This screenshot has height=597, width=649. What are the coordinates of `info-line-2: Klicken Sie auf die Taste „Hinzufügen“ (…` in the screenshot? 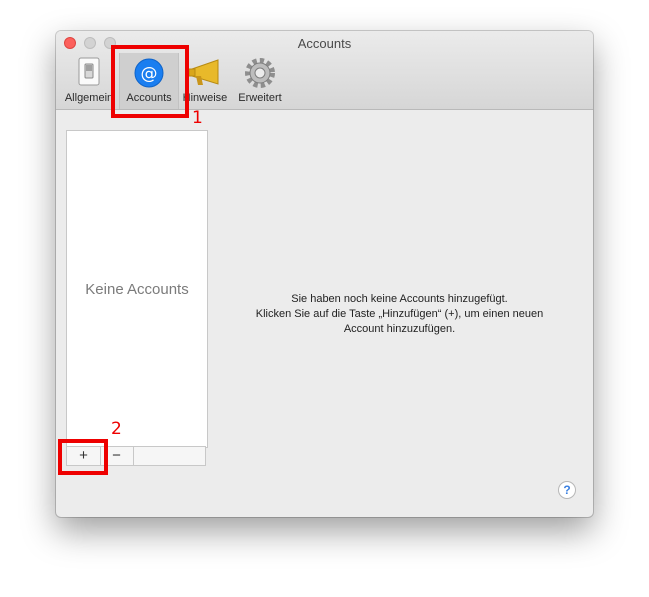 It's located at (399, 314).